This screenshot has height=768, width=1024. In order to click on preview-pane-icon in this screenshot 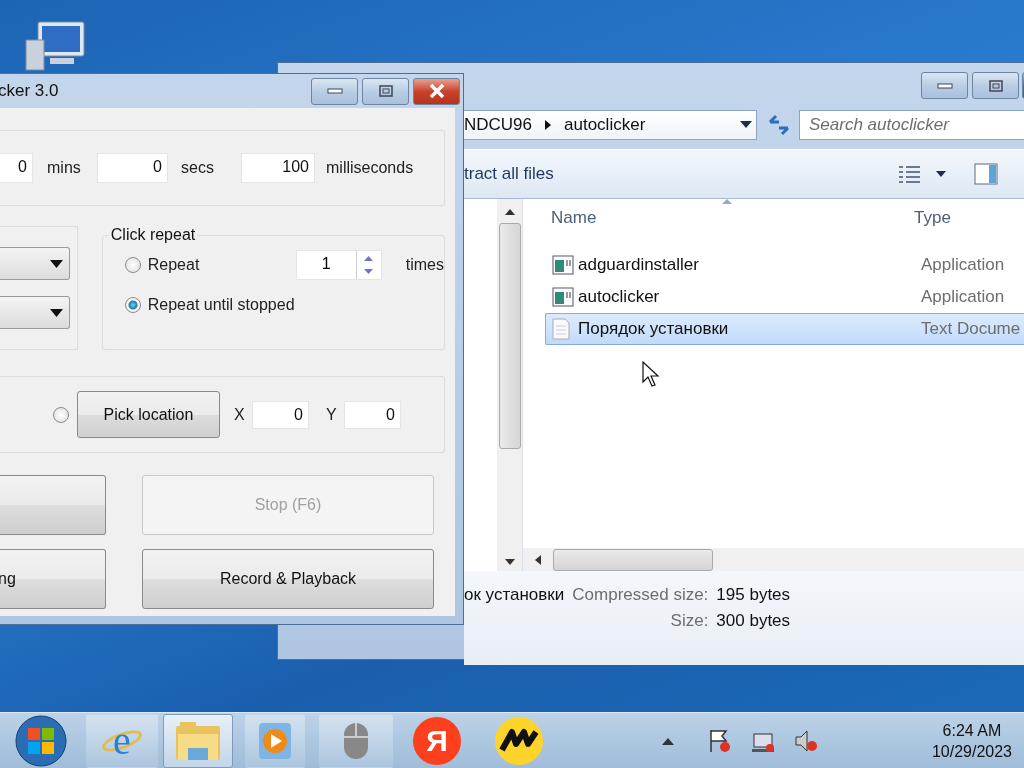, I will do `click(986, 174)`.